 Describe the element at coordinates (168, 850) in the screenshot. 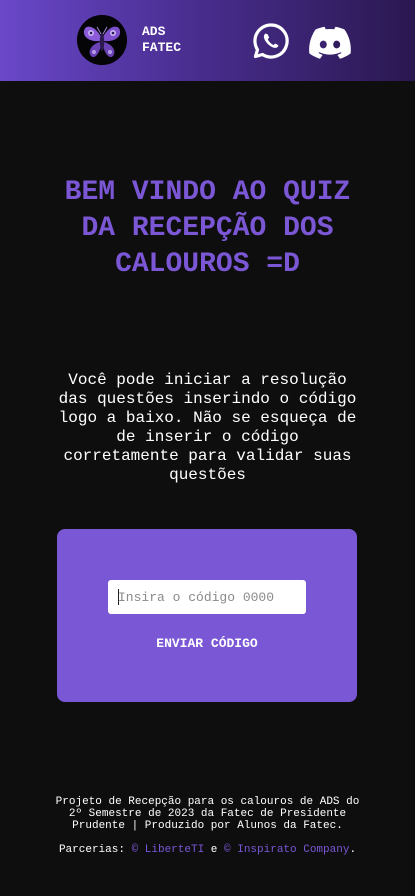

I see `partner-link-liberteti: © LiberteTI` at that location.